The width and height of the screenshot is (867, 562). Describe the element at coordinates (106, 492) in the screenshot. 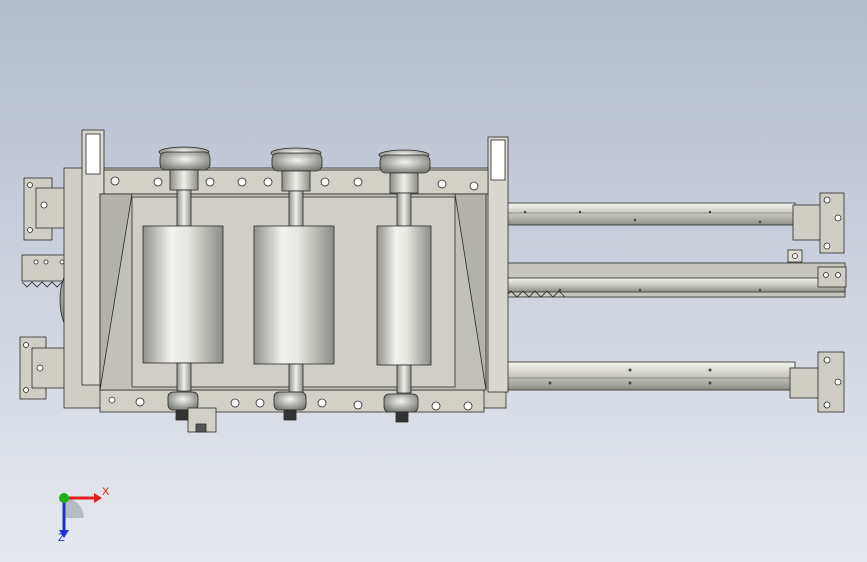

I see `x-axis-label: X` at that location.